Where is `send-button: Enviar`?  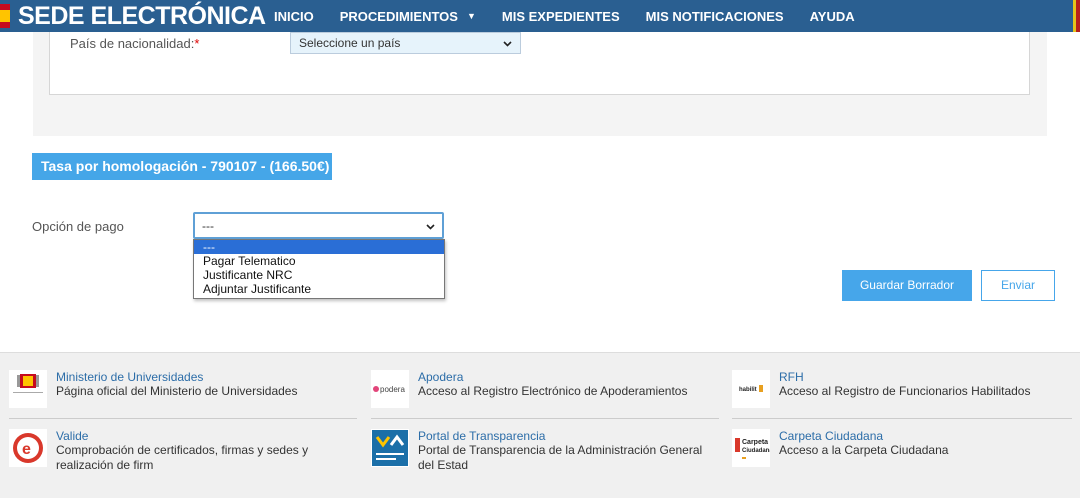
send-button: Enviar is located at coordinates (1018, 285).